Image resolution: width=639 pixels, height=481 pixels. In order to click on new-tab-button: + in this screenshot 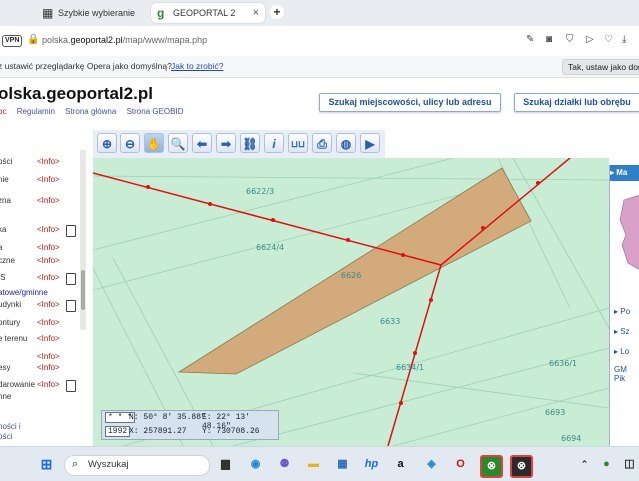, I will do `click(277, 12)`.